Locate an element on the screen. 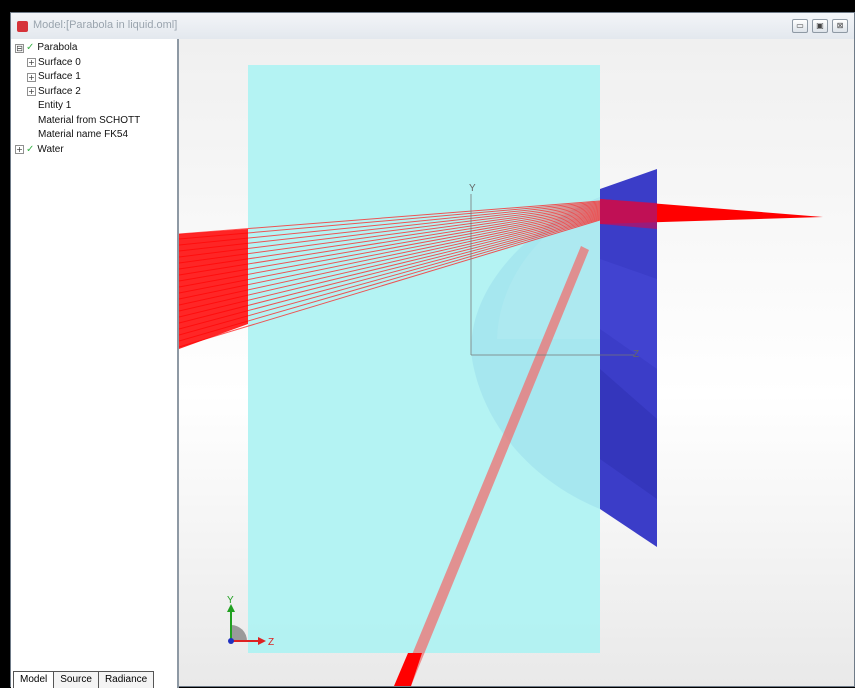 The height and width of the screenshot is (688, 855). app-icon is located at coordinates (22, 26).